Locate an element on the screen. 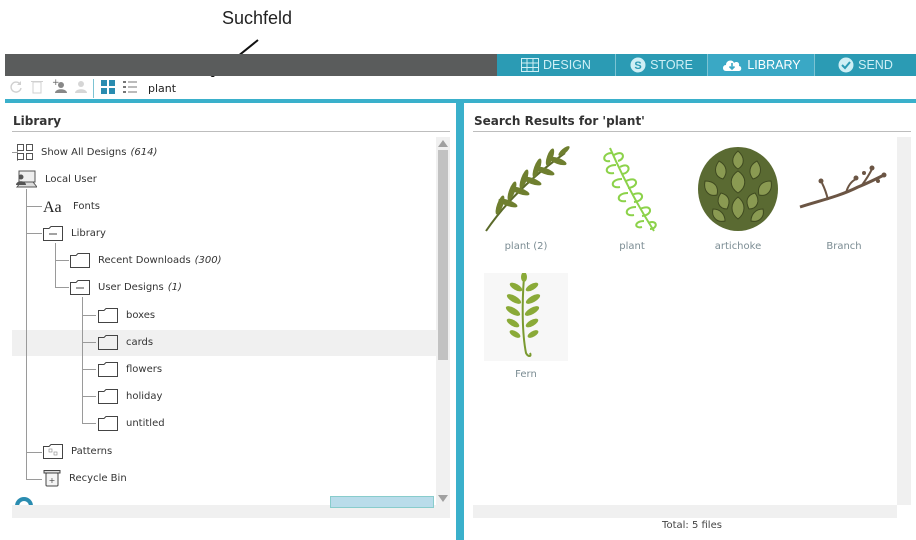 This screenshot has height=540, width=916. tab-design: DESIGN is located at coordinates (556, 65).